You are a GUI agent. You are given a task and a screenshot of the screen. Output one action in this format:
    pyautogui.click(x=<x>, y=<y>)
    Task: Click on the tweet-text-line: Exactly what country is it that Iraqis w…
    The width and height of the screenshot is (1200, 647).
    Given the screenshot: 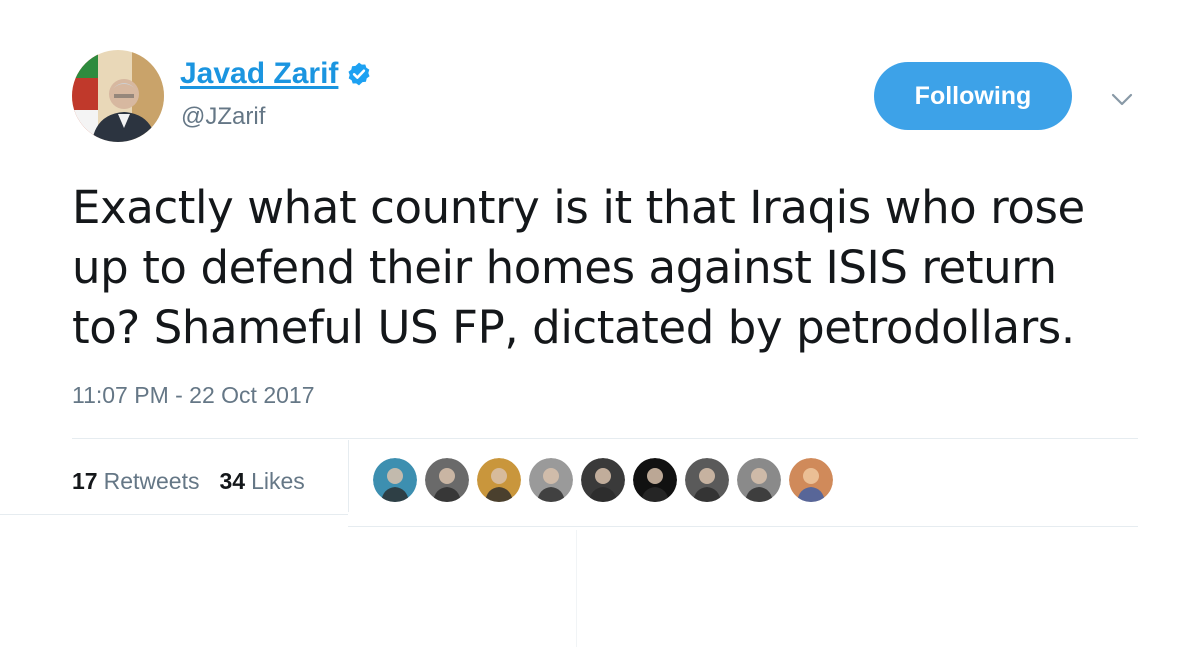 What is the action you would take?
    pyautogui.click(x=578, y=207)
    